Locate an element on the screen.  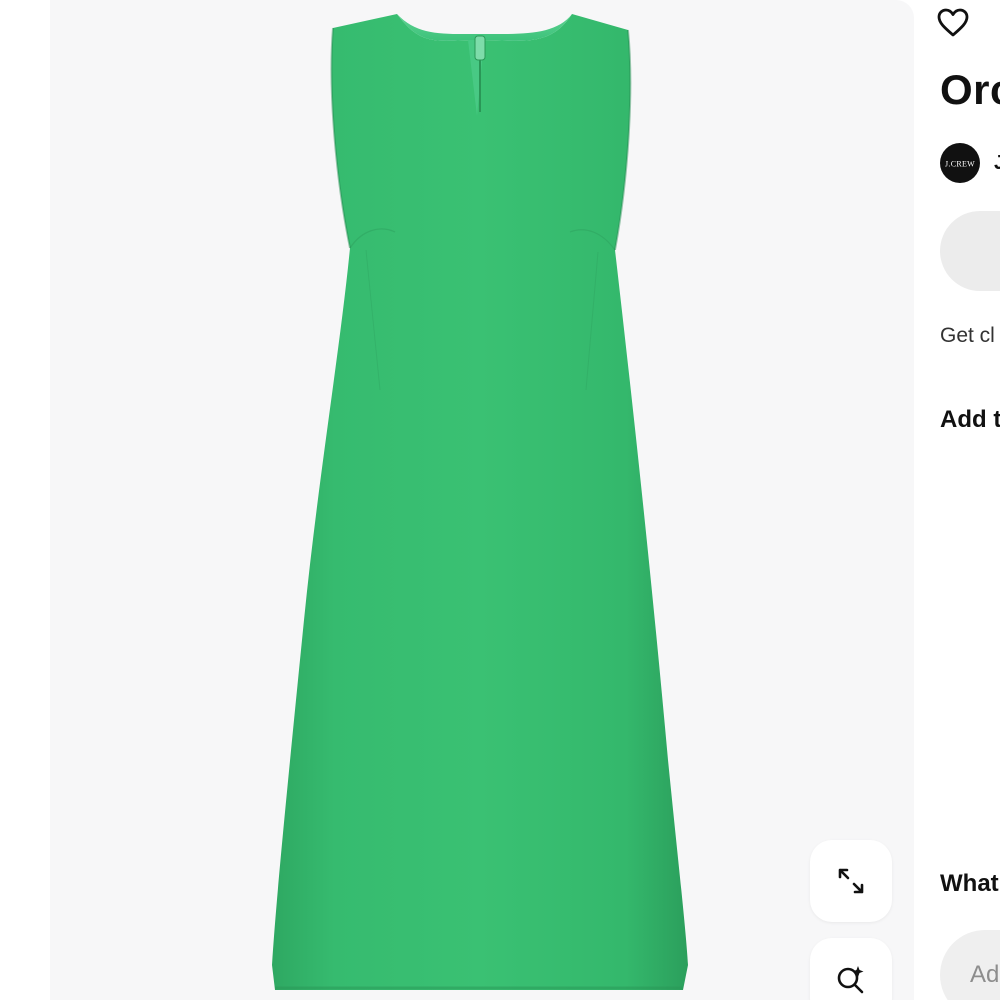
helper-text: Get cl is located at coordinates (967, 335).